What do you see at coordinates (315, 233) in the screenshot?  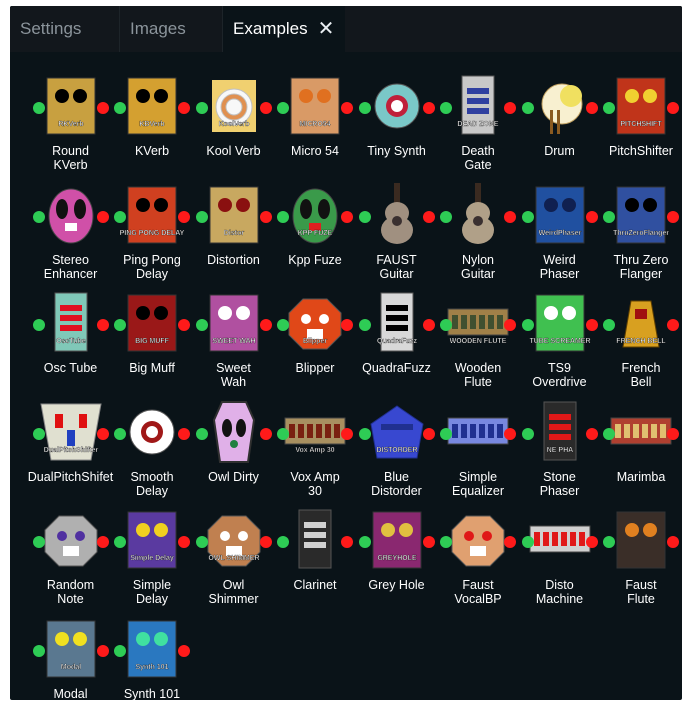 I see `thumbnail-text: KPP FUZE` at bounding box center [315, 233].